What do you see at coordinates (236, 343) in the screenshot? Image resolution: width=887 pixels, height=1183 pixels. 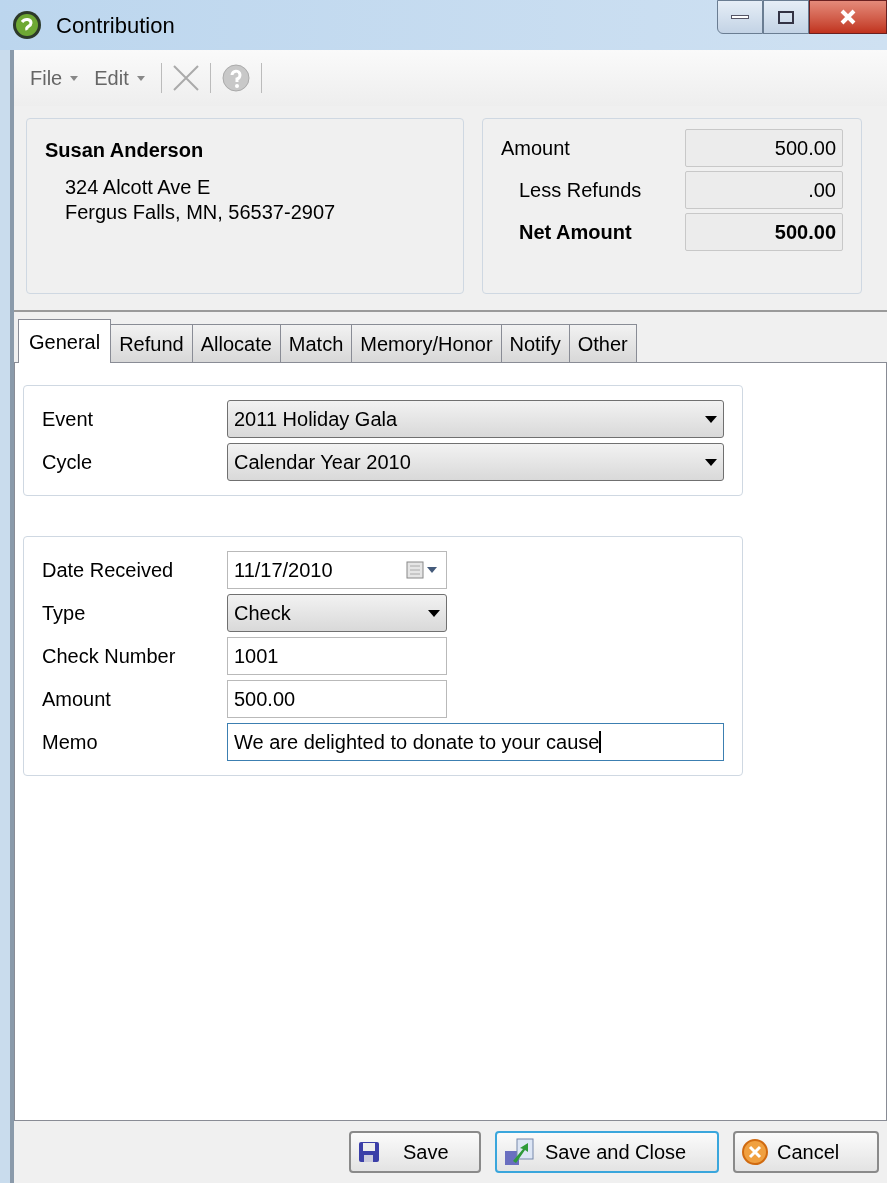 I see `tab: Allocate` at bounding box center [236, 343].